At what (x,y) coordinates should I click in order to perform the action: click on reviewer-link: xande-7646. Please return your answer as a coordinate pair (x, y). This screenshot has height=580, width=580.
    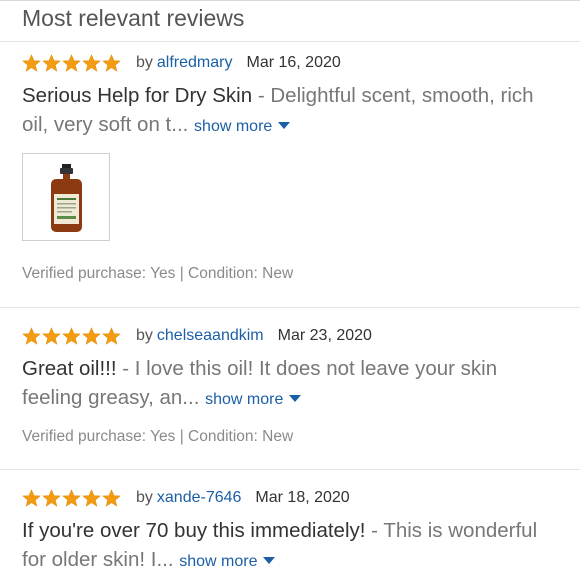
    Looking at the image, I should click on (199, 498).